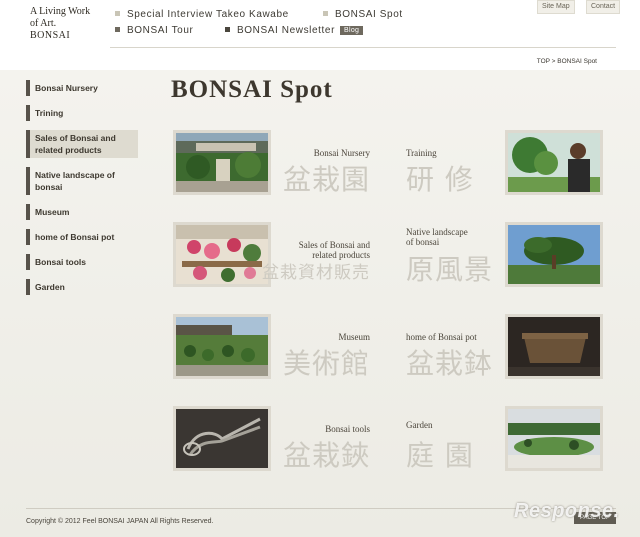 This screenshot has height=537, width=640. I want to click on spot-en-label: Garden, so click(419, 425).